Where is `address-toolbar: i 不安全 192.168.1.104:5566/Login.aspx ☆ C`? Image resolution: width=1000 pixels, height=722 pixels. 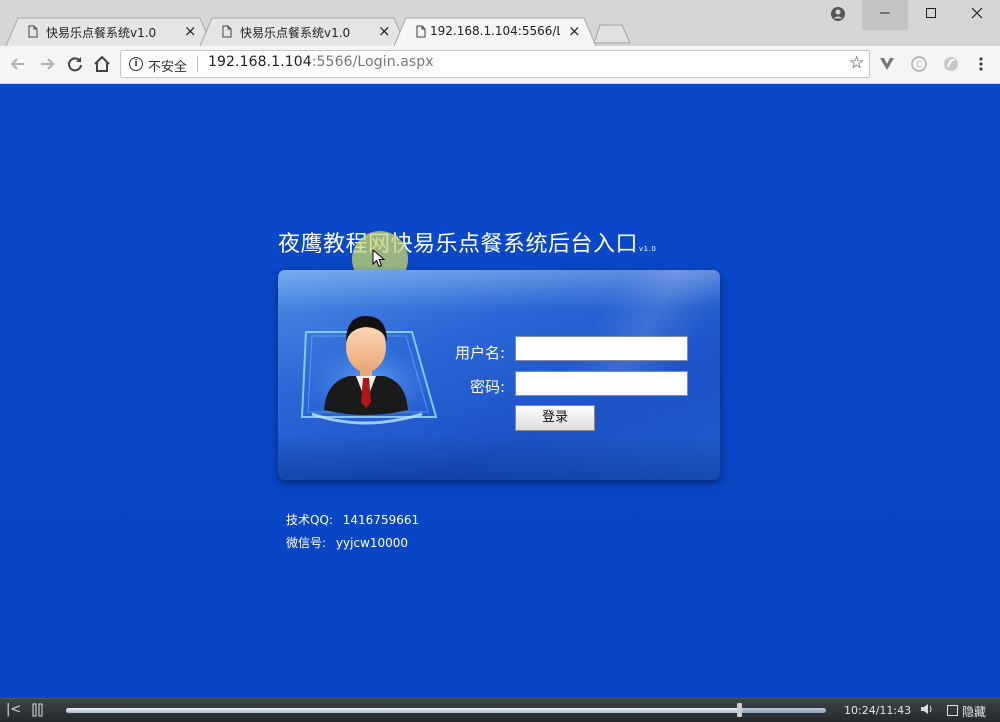
address-toolbar: i 不安全 192.168.1.104:5566/Login.aspx ☆ C is located at coordinates (500, 65).